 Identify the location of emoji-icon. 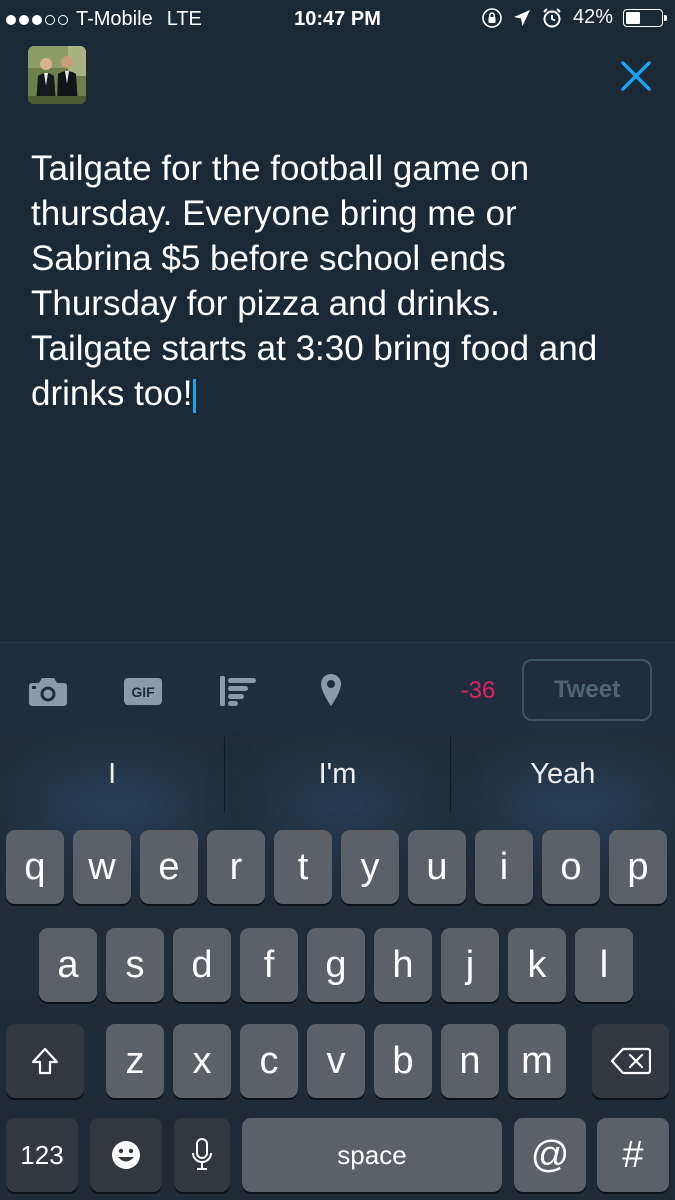
(126, 1155).